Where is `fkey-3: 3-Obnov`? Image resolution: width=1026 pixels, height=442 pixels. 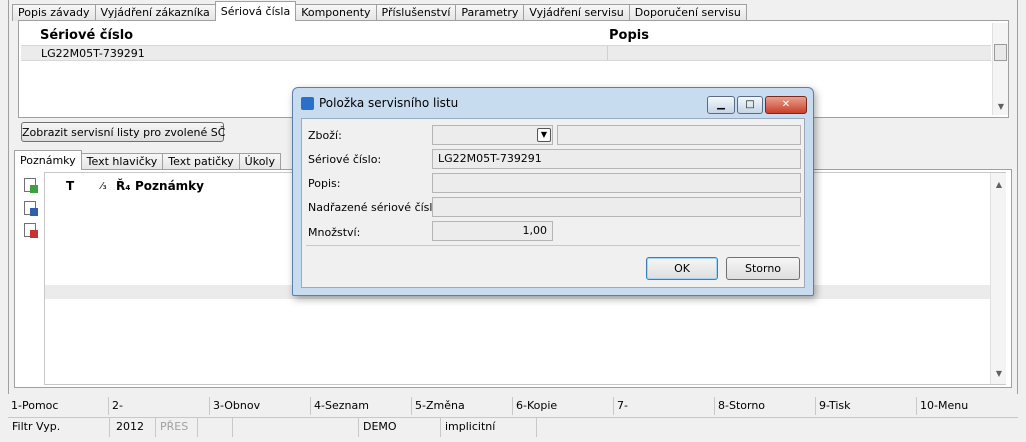 fkey-3: 3-Obnov is located at coordinates (260, 406).